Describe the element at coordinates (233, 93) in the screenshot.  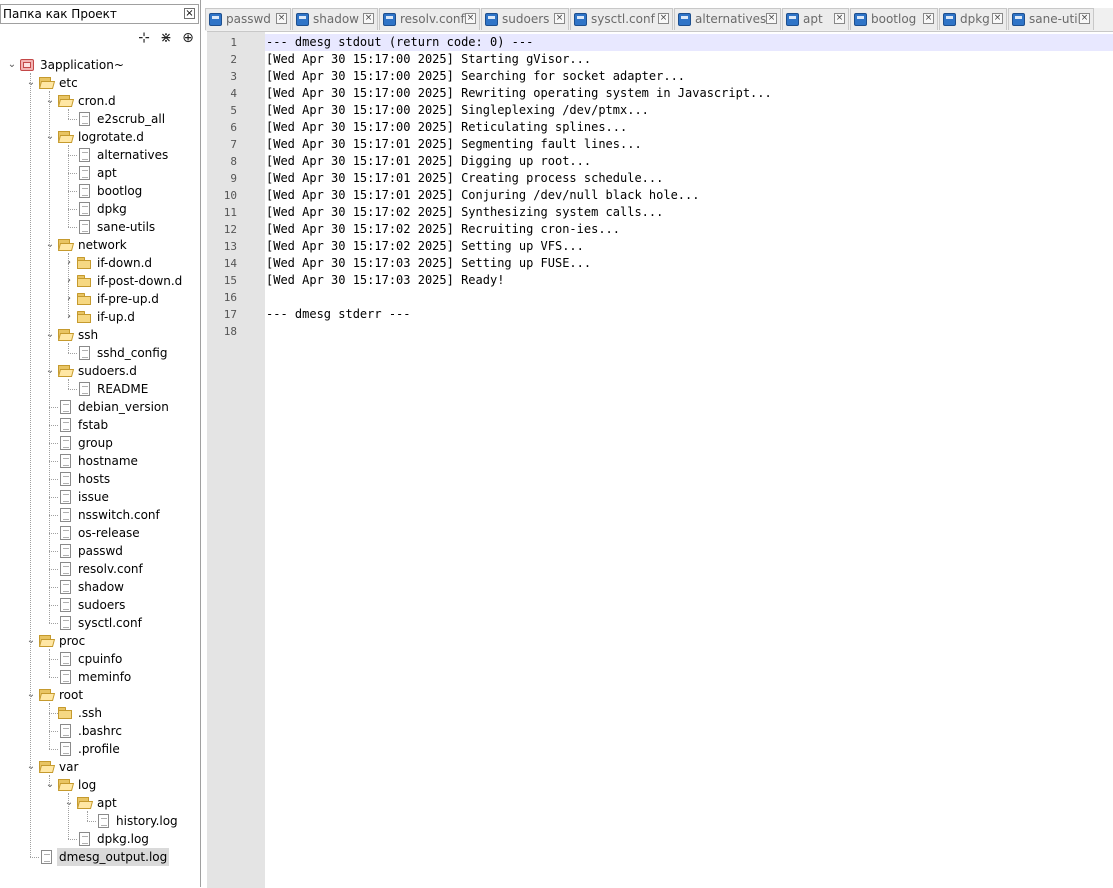
I see `line-number: 4` at that location.